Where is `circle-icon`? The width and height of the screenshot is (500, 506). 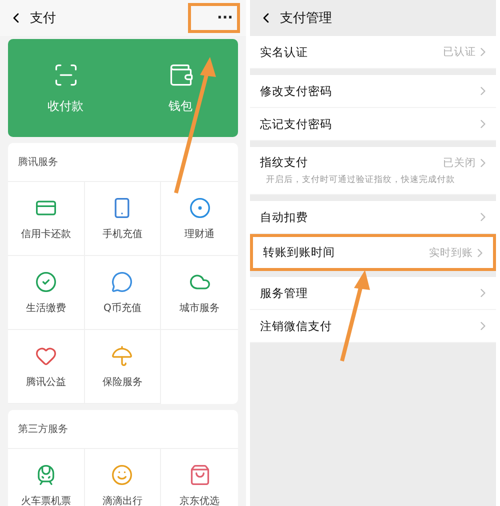 circle-icon is located at coordinates (199, 207).